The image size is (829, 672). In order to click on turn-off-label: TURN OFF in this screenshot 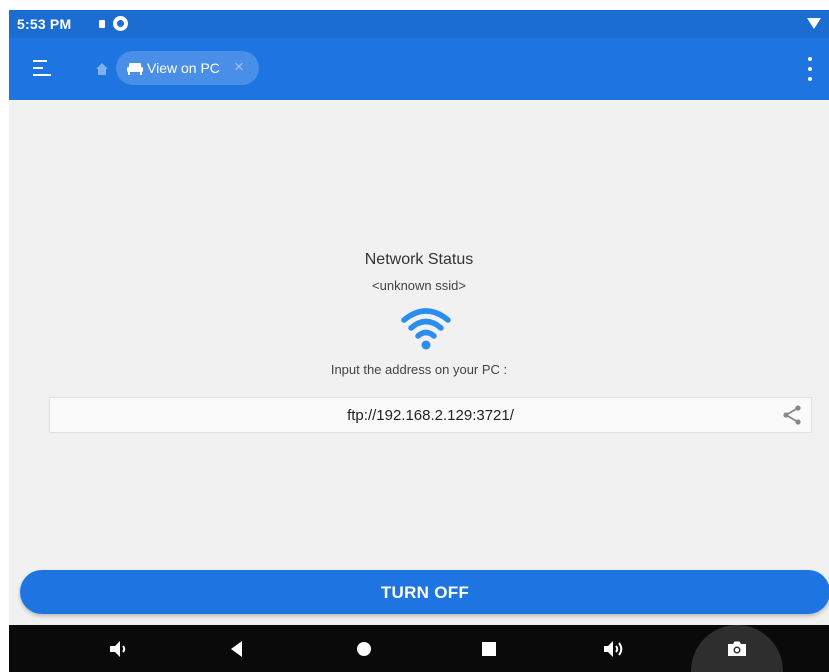, I will do `click(425, 592)`.